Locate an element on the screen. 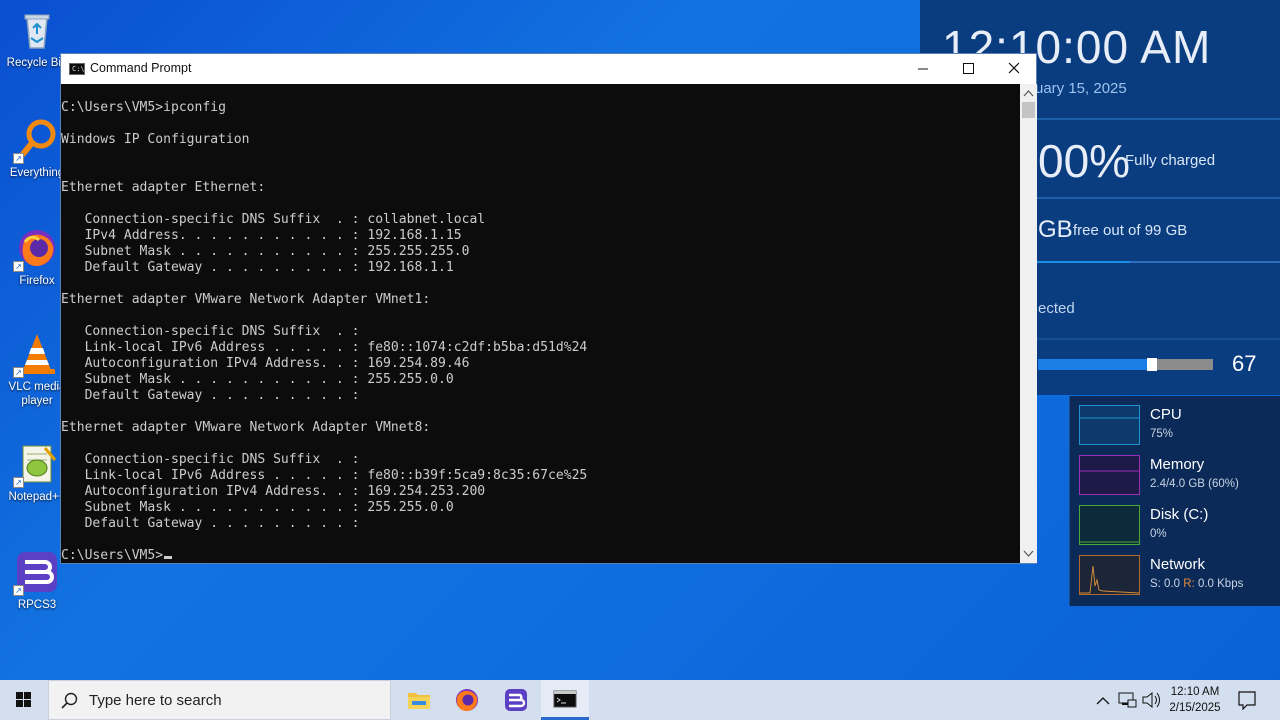 This screenshot has height=720, width=1280. taskbar-command-prompt is located at coordinates (565, 700).